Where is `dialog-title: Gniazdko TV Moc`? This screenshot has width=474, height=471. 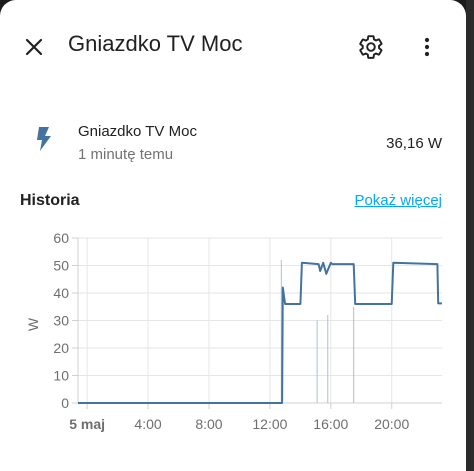
dialog-title: Gniazdko TV Moc is located at coordinates (155, 43).